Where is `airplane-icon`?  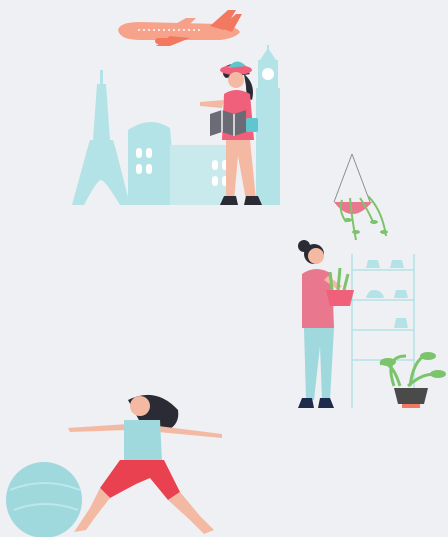
airplane-icon is located at coordinates (180, 28).